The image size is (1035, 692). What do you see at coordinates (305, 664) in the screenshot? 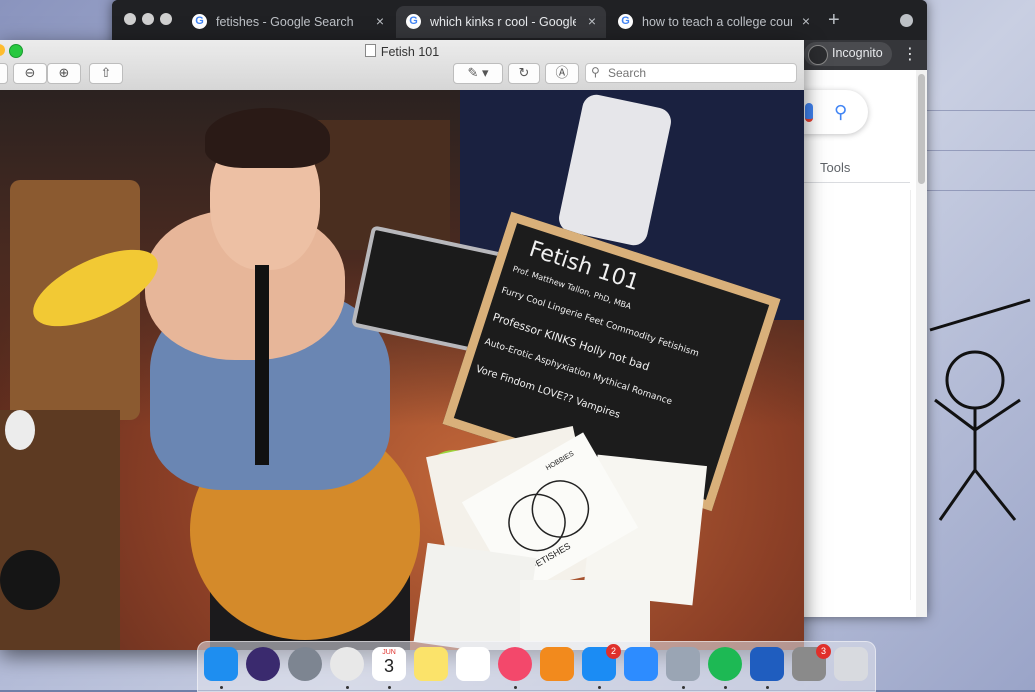
I see `launchpad-icon` at bounding box center [305, 664].